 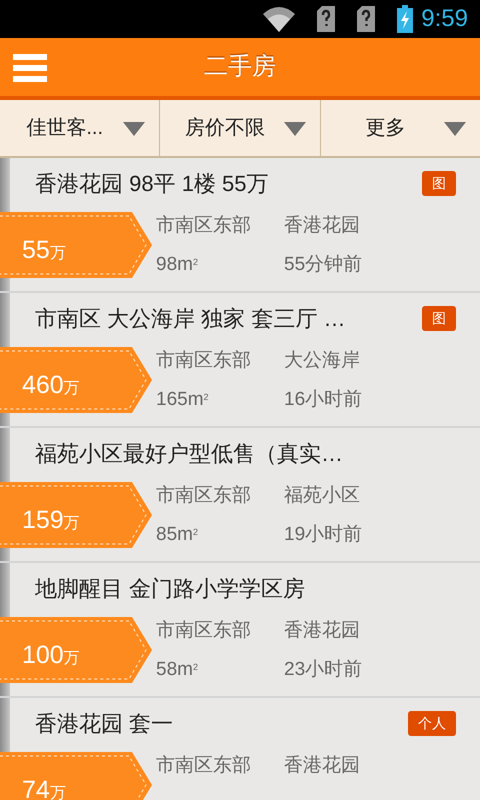 What do you see at coordinates (30, 68) in the screenshot?
I see `menu-icon` at bounding box center [30, 68].